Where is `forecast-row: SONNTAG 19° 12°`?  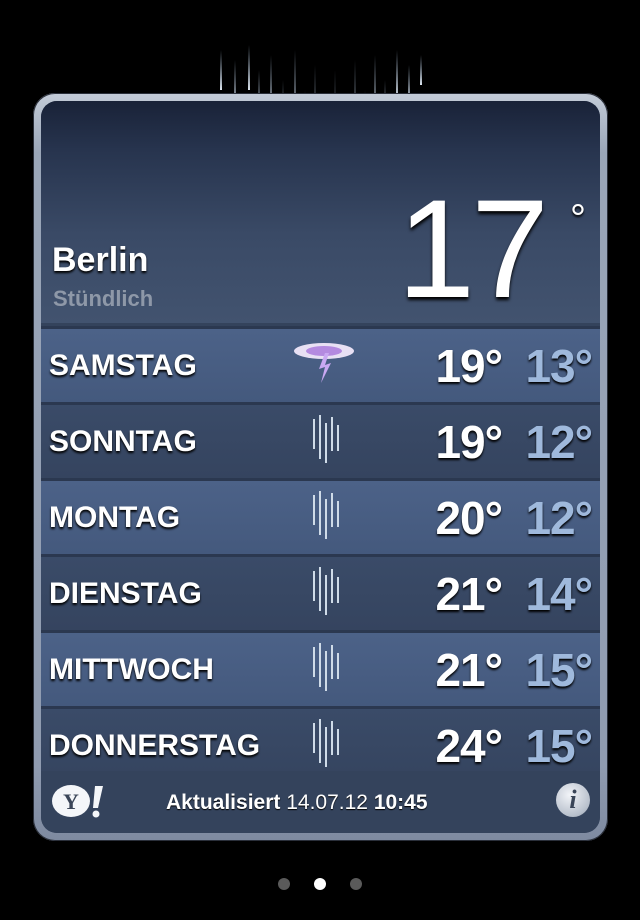
forecast-row: SONNTAG 19° 12° is located at coordinates (320, 440).